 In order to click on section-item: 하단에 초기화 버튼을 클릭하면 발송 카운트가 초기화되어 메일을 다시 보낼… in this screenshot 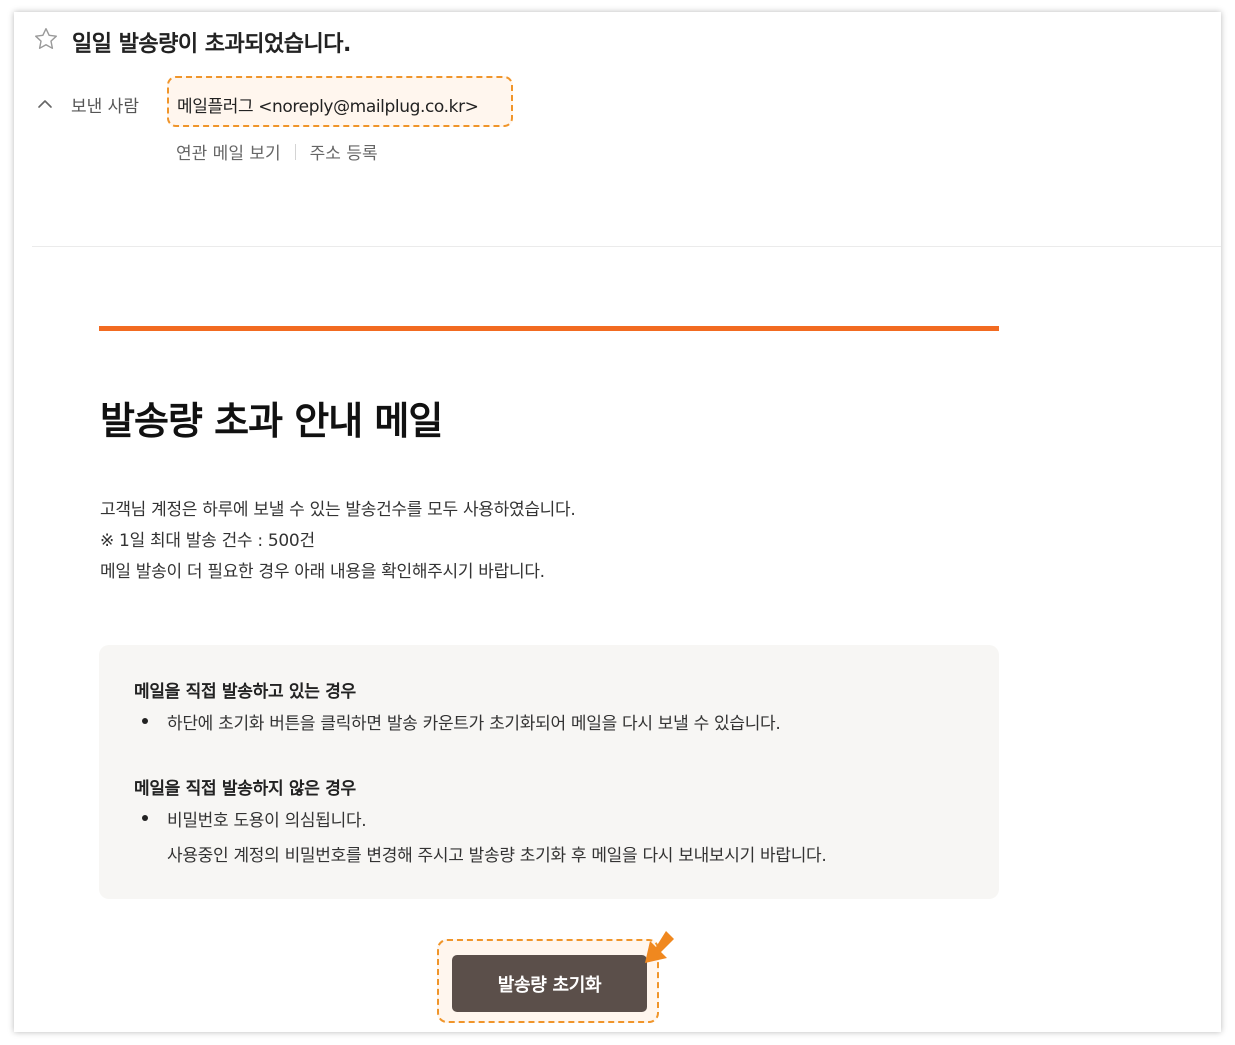, I will do `click(474, 724)`.